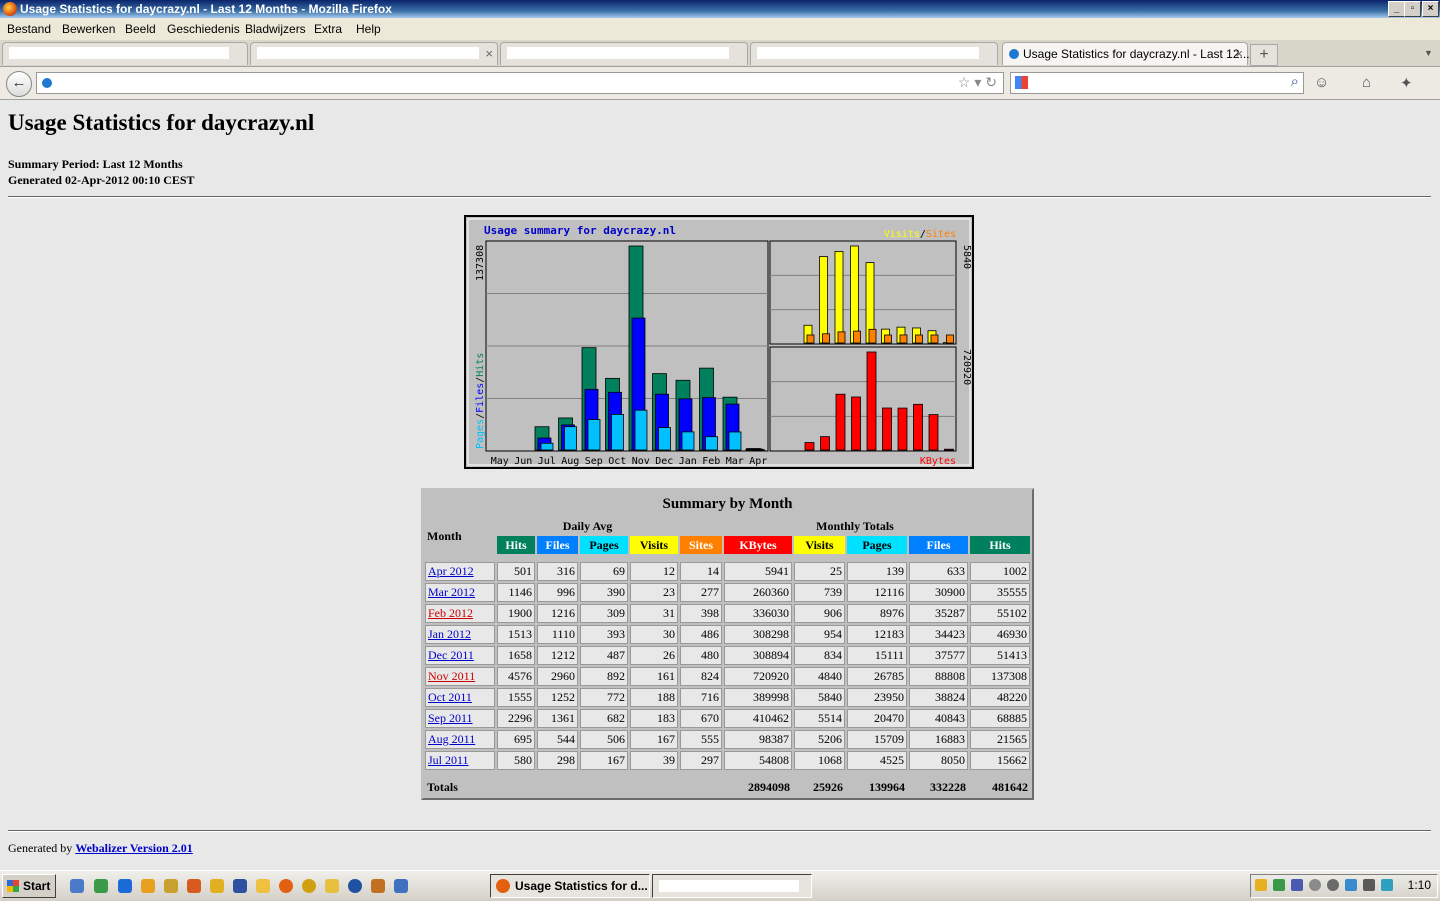 The width and height of the screenshot is (1440, 901). Describe the element at coordinates (88, 29) in the screenshot. I see `menu-bewerken: Bewerken` at that location.